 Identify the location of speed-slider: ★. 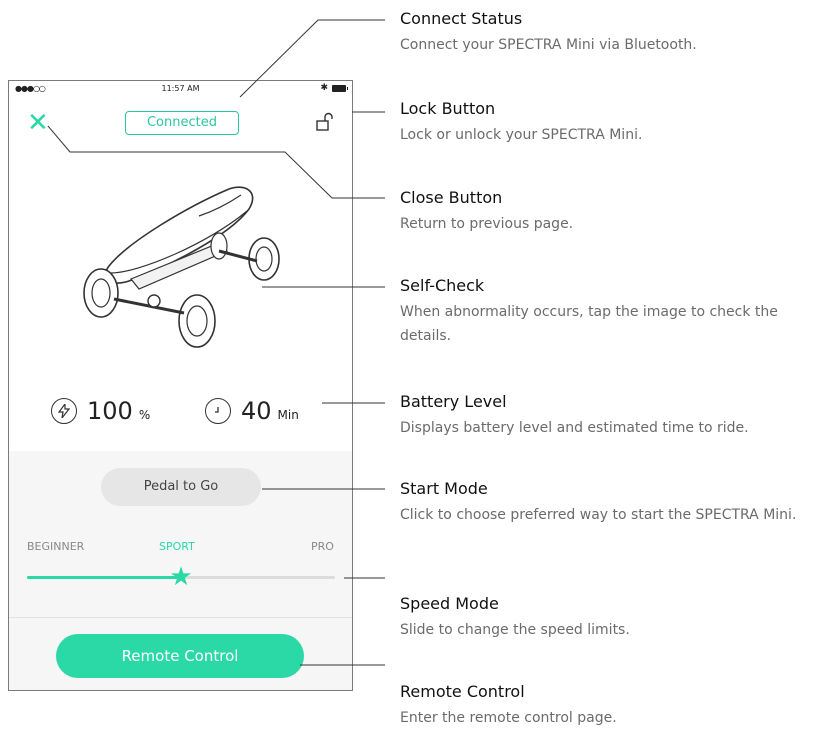
(181, 577).